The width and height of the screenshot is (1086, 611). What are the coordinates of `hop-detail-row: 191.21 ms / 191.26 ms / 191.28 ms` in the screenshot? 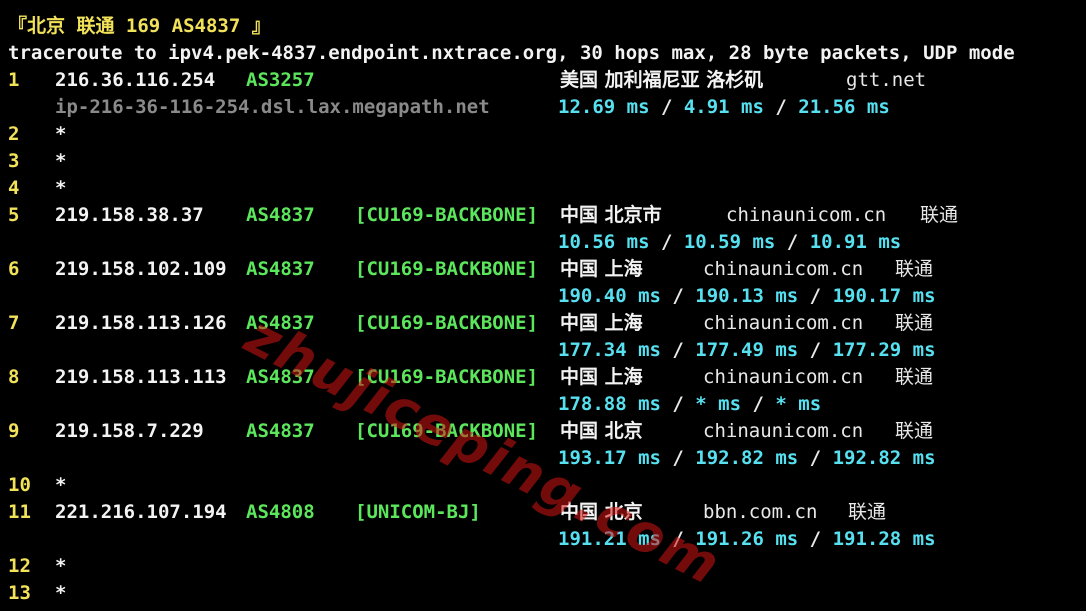 It's located at (543, 539).